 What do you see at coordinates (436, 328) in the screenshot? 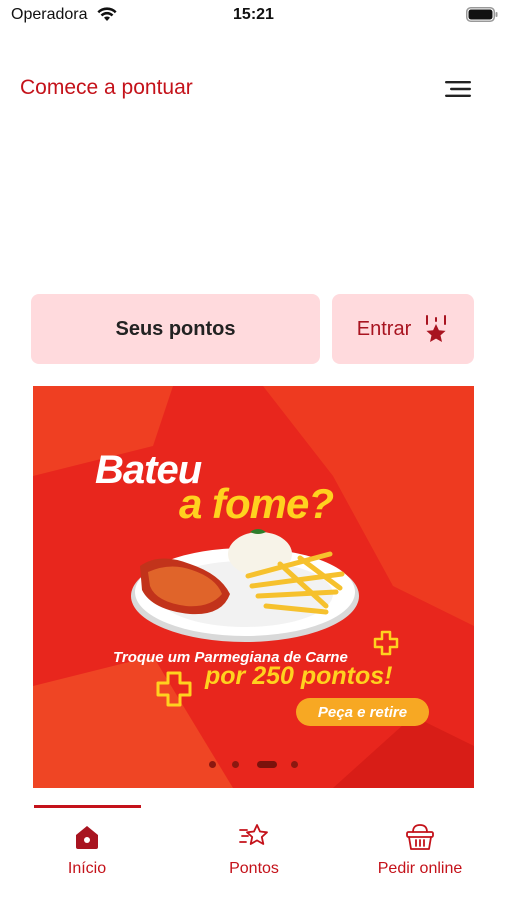
I see `badge-star-icon` at bounding box center [436, 328].